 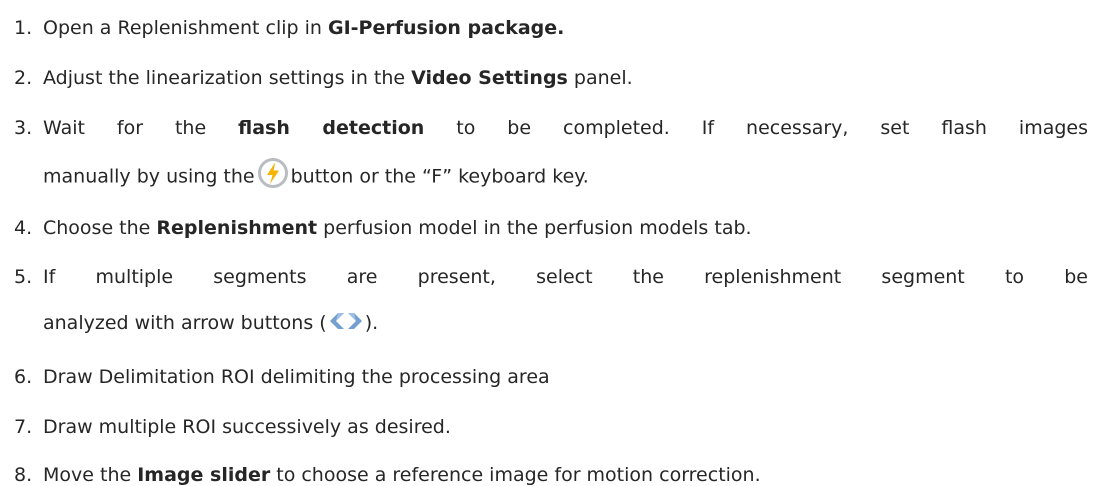 What do you see at coordinates (346, 321) in the screenshot?
I see `arrow-buttons-icon` at bounding box center [346, 321].